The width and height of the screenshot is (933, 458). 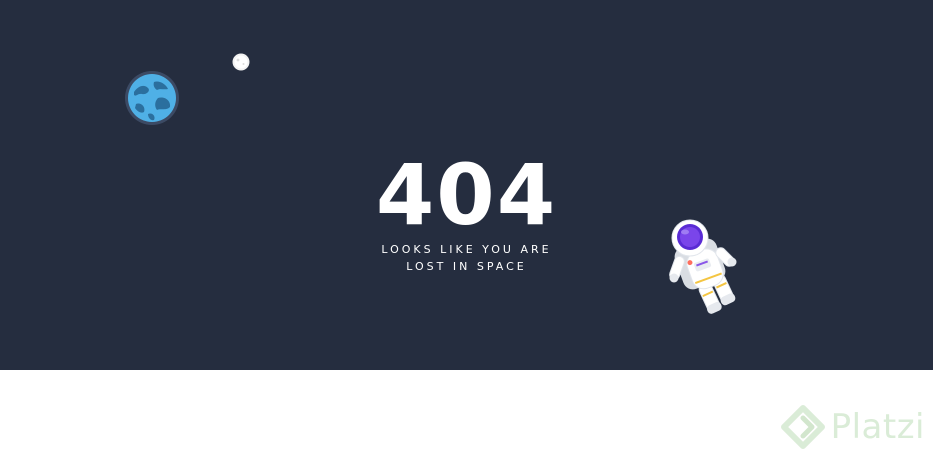 I want to click on astronaut-icon, so click(x=703, y=266).